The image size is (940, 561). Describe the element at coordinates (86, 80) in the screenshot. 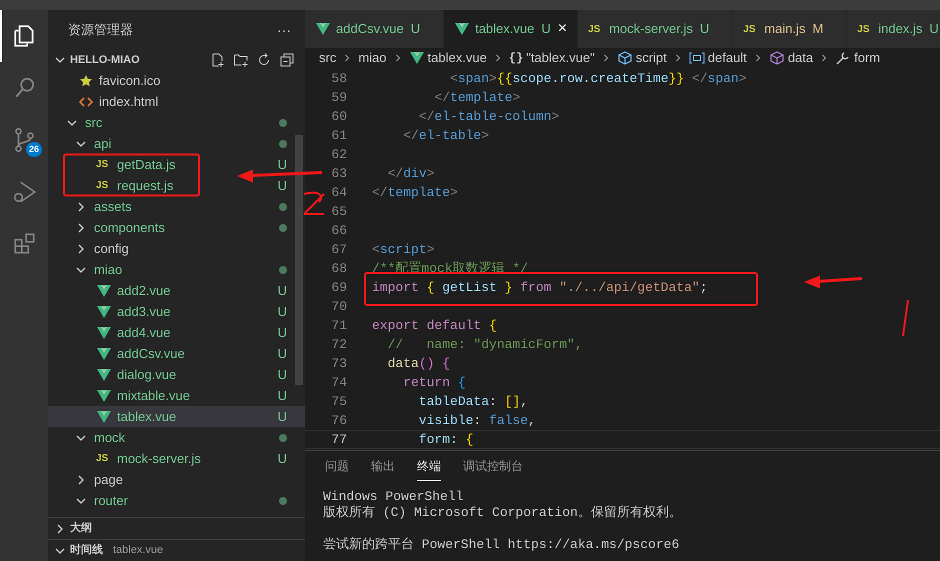

I see `star-icon` at that location.